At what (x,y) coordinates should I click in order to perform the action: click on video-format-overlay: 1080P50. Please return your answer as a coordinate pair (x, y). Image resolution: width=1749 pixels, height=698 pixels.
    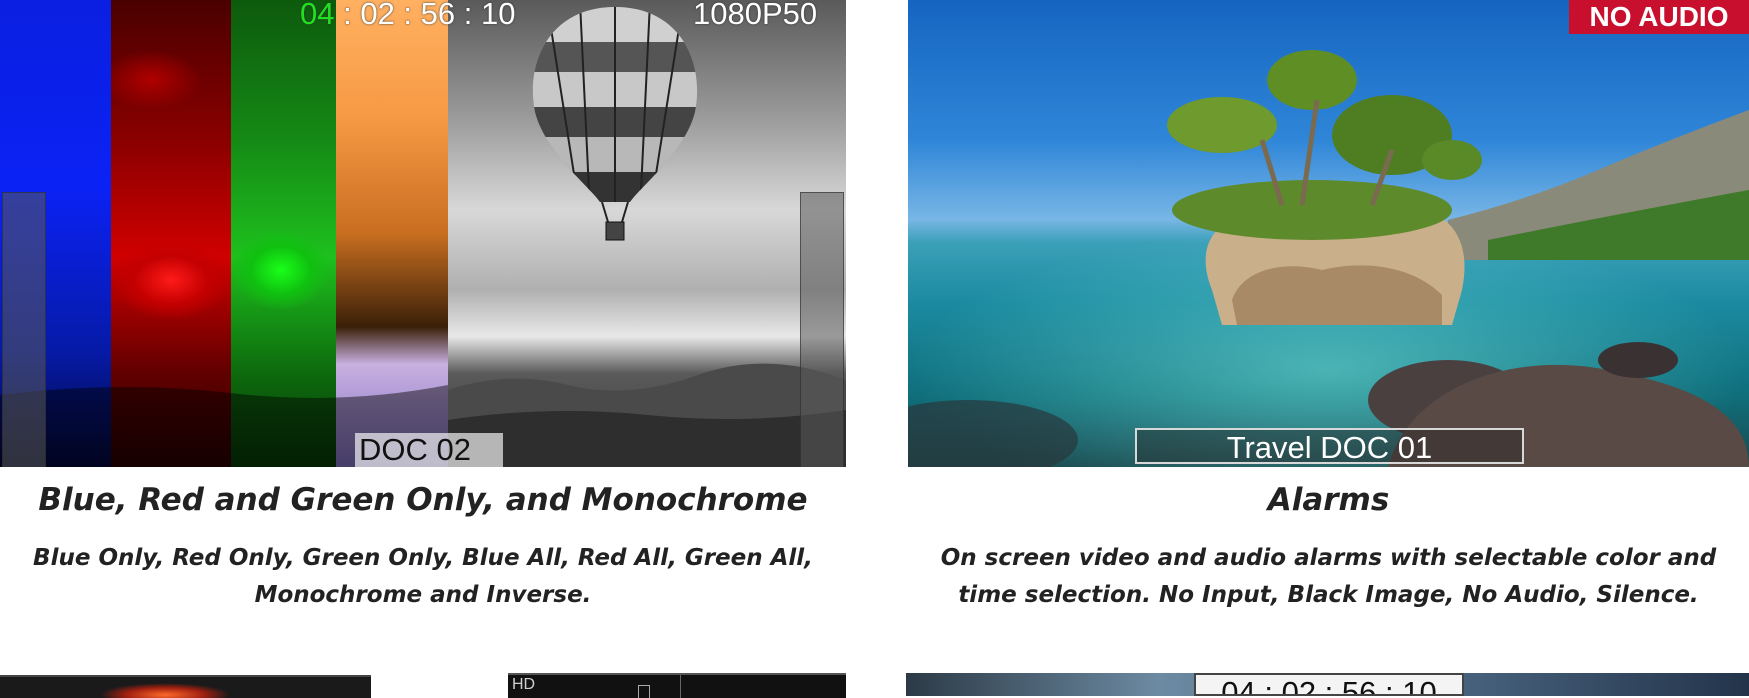
    Looking at the image, I should click on (755, 15).